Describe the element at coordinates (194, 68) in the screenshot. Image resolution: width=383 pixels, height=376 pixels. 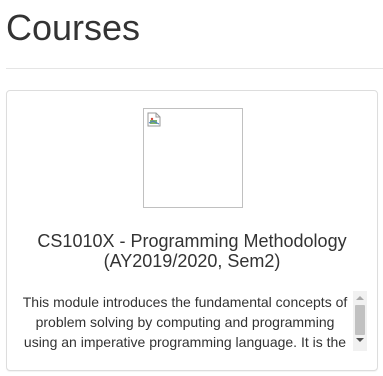
I see `title-divider` at that location.